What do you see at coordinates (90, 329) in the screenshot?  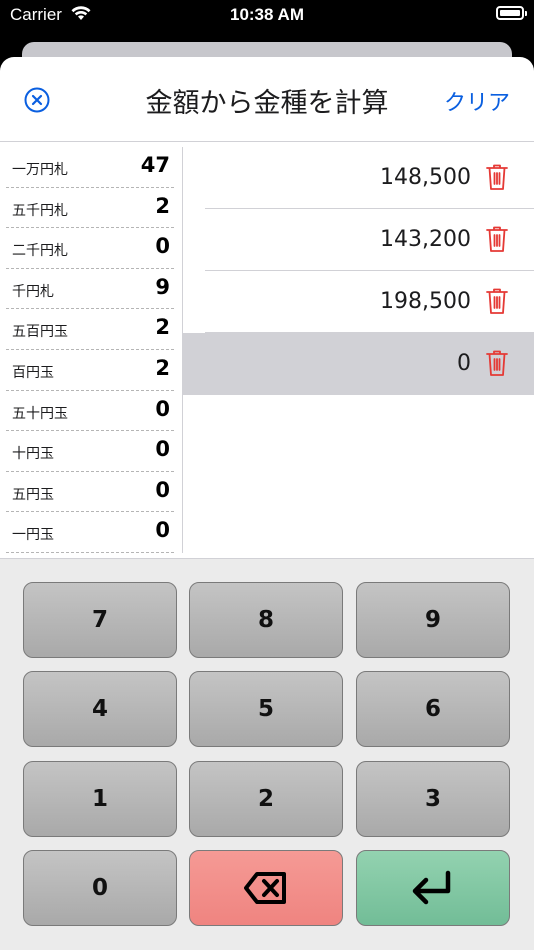 I see `denomination-row: 五百円玉 2` at bounding box center [90, 329].